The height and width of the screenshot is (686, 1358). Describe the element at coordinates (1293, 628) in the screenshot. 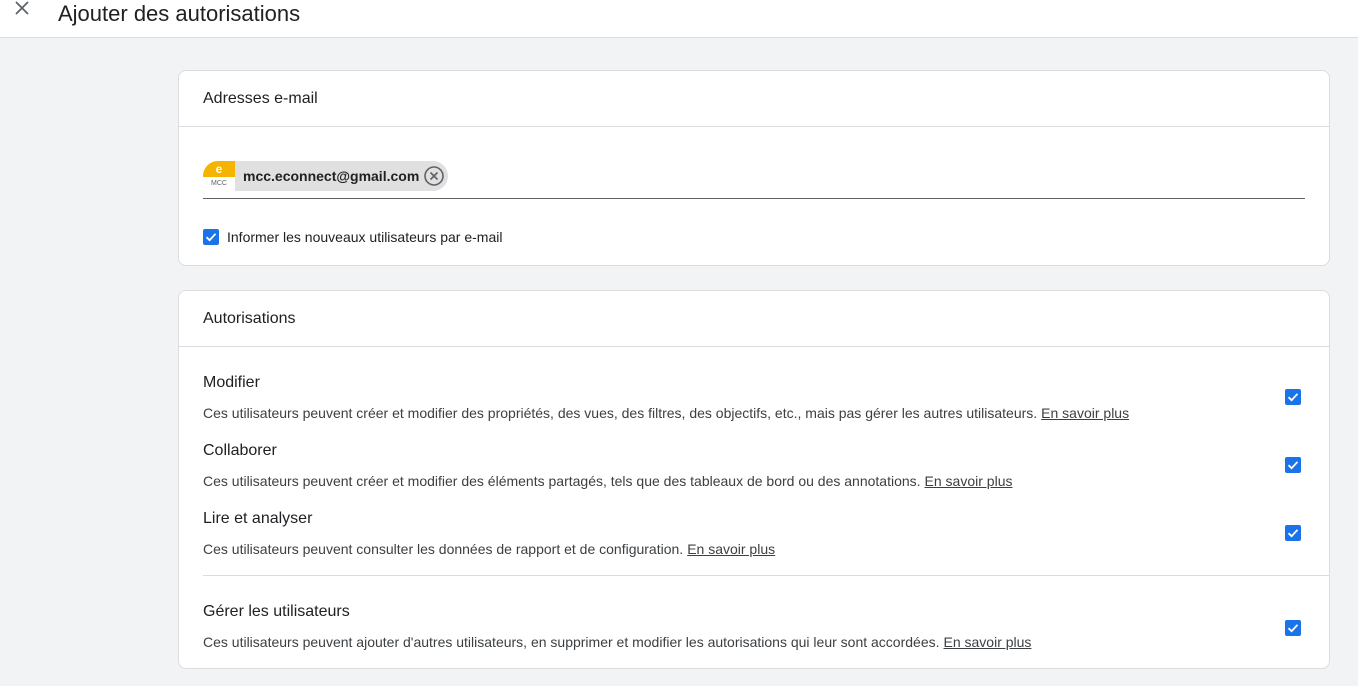

I see `permission-checkbox-gerer-utilisateurs` at that location.